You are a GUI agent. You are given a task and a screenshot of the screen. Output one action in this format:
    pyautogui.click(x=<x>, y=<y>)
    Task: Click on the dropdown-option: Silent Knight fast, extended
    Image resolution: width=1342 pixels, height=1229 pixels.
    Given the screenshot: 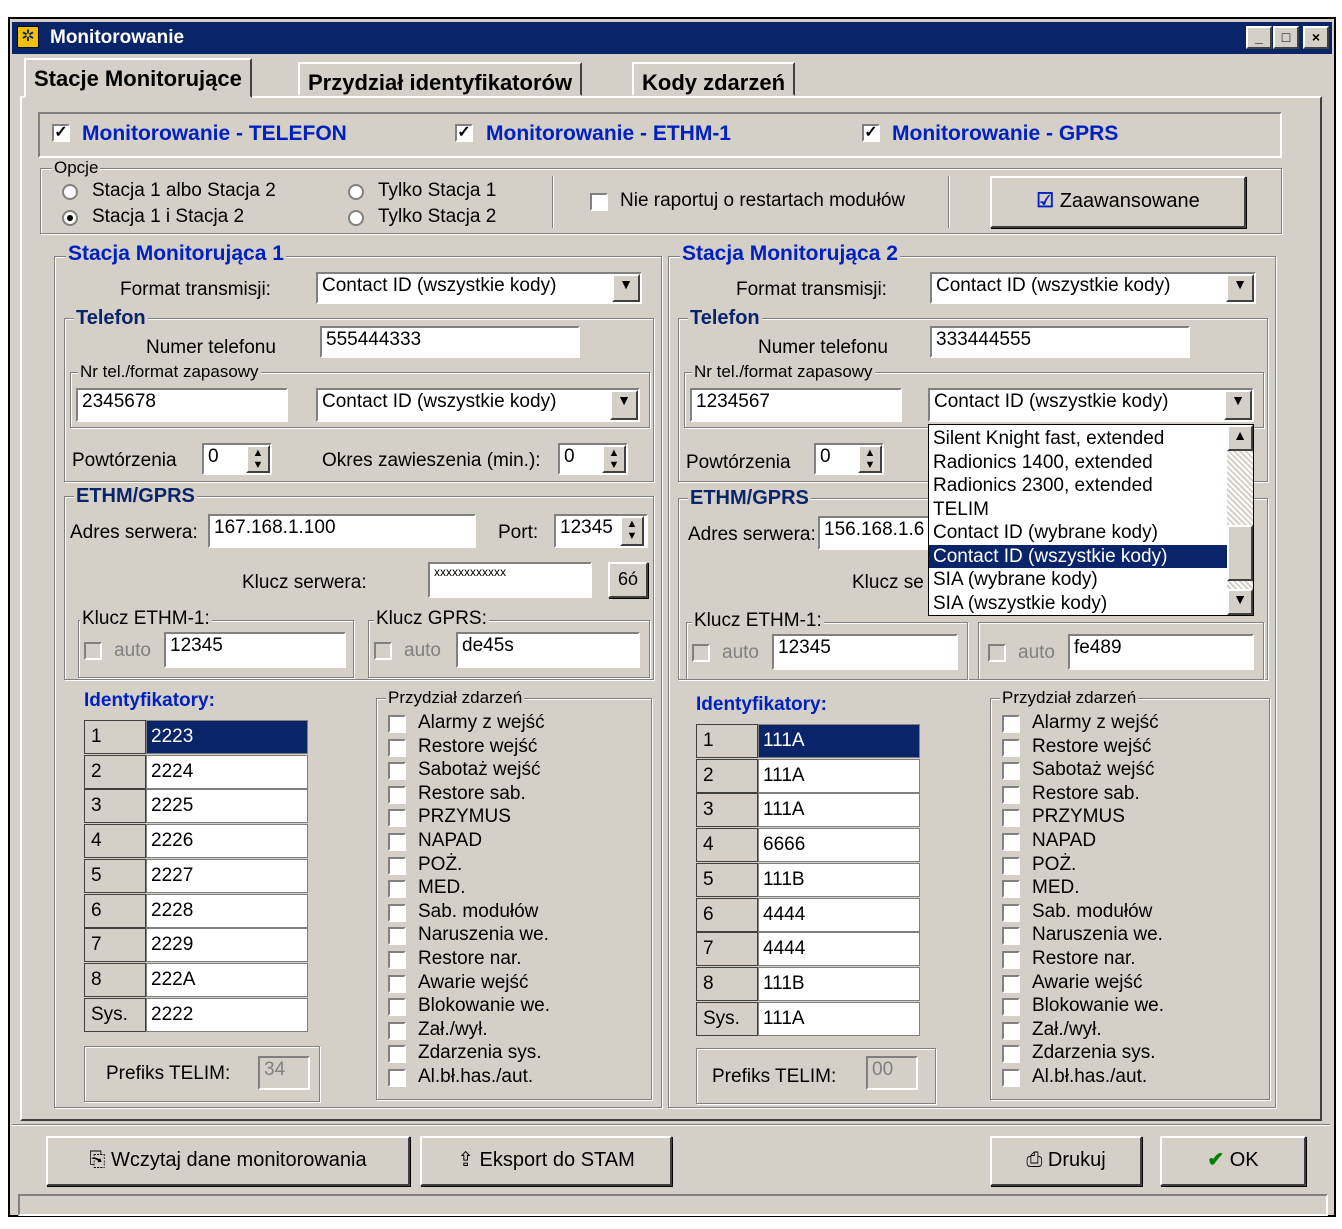 What is the action you would take?
    pyautogui.click(x=1078, y=439)
    